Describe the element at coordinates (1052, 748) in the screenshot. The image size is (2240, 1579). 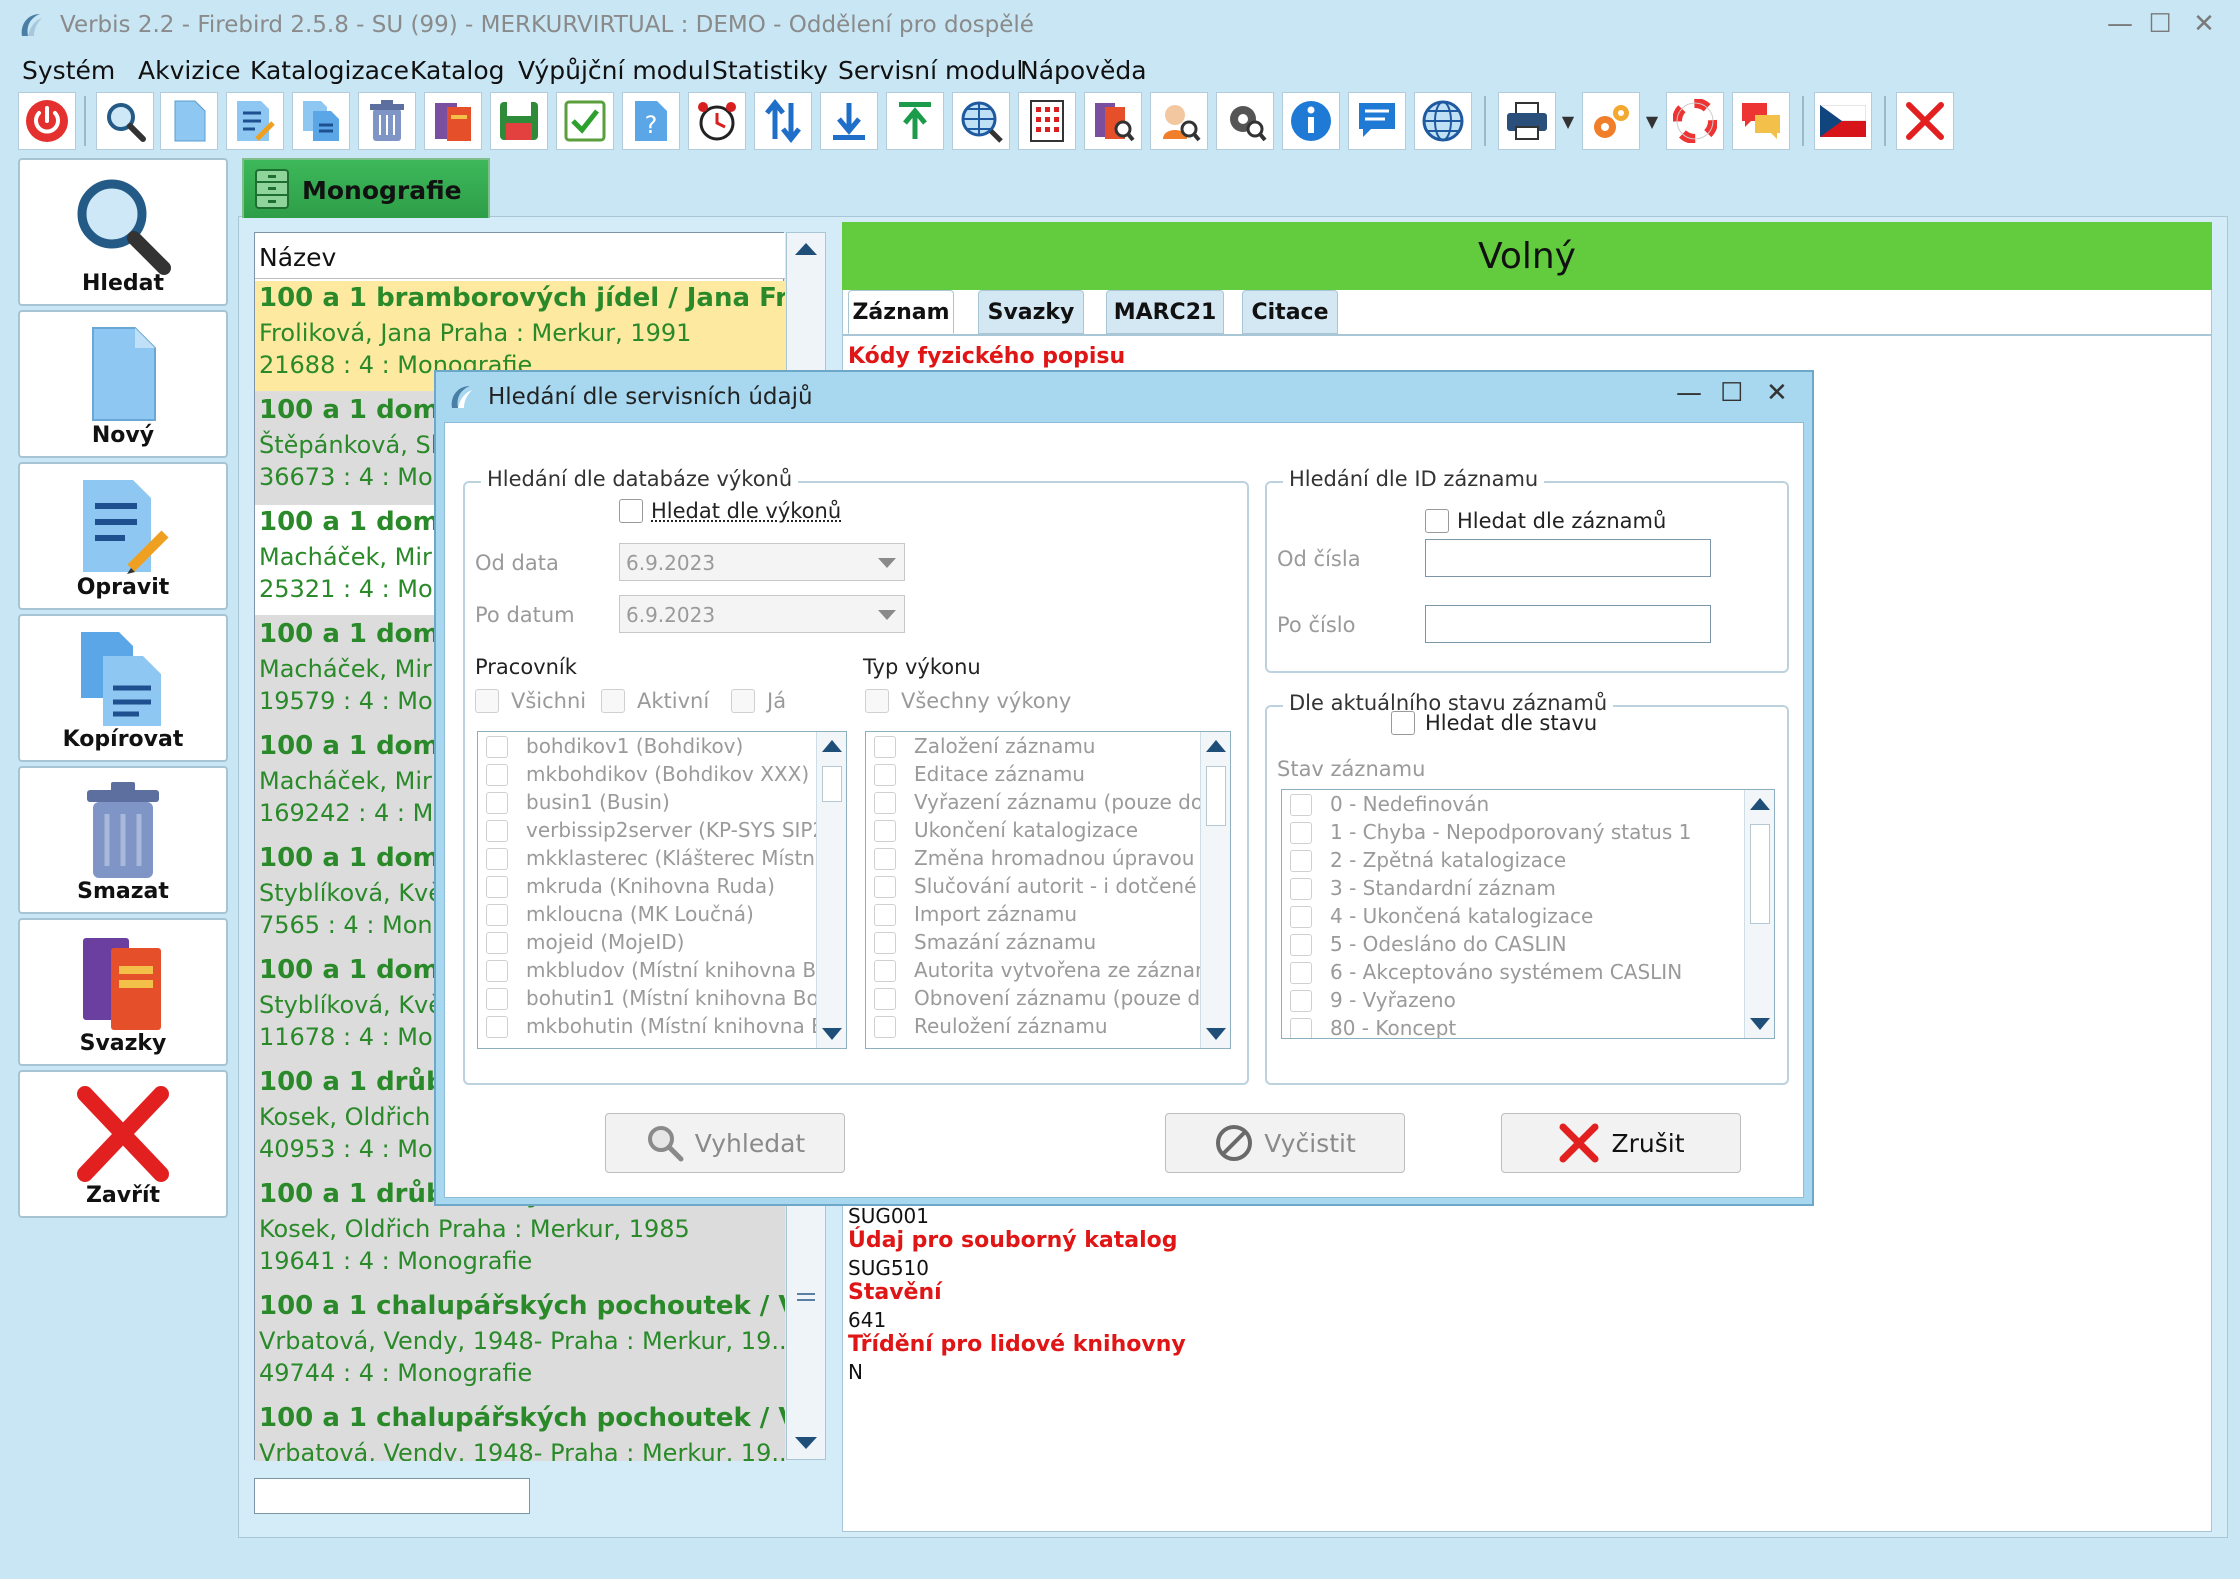
I see `list-item: Založení záznamu` at that location.